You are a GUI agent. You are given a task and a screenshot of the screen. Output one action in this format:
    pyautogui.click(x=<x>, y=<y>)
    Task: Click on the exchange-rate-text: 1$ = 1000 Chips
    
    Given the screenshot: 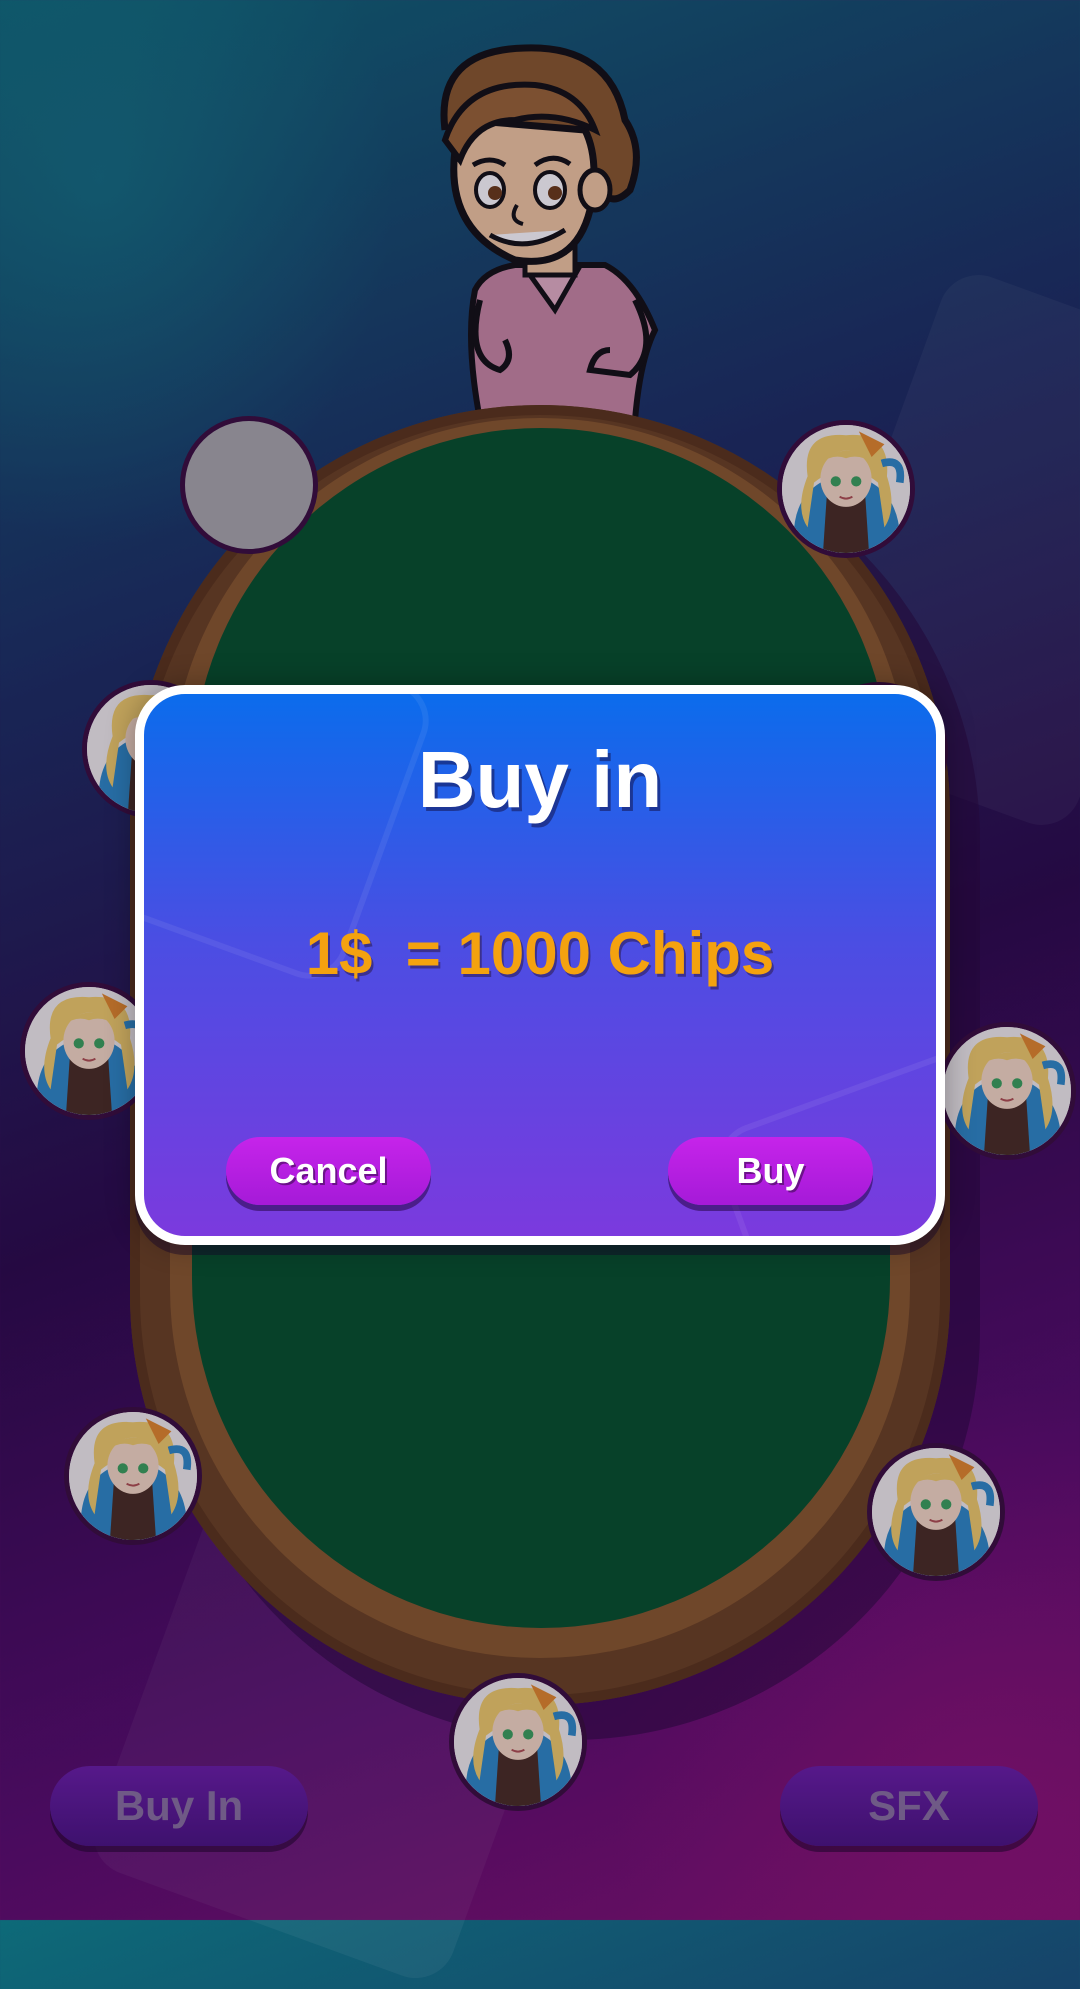 What is the action you would take?
    pyautogui.click(x=540, y=953)
    